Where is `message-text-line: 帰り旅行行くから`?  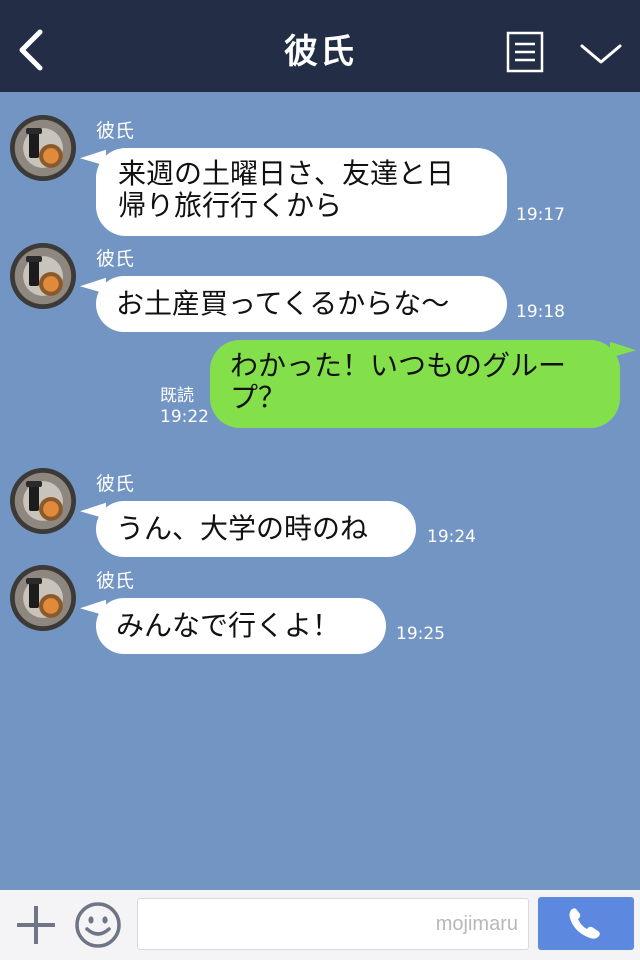
message-text-line: 帰り旅行行くから is located at coordinates (230, 205).